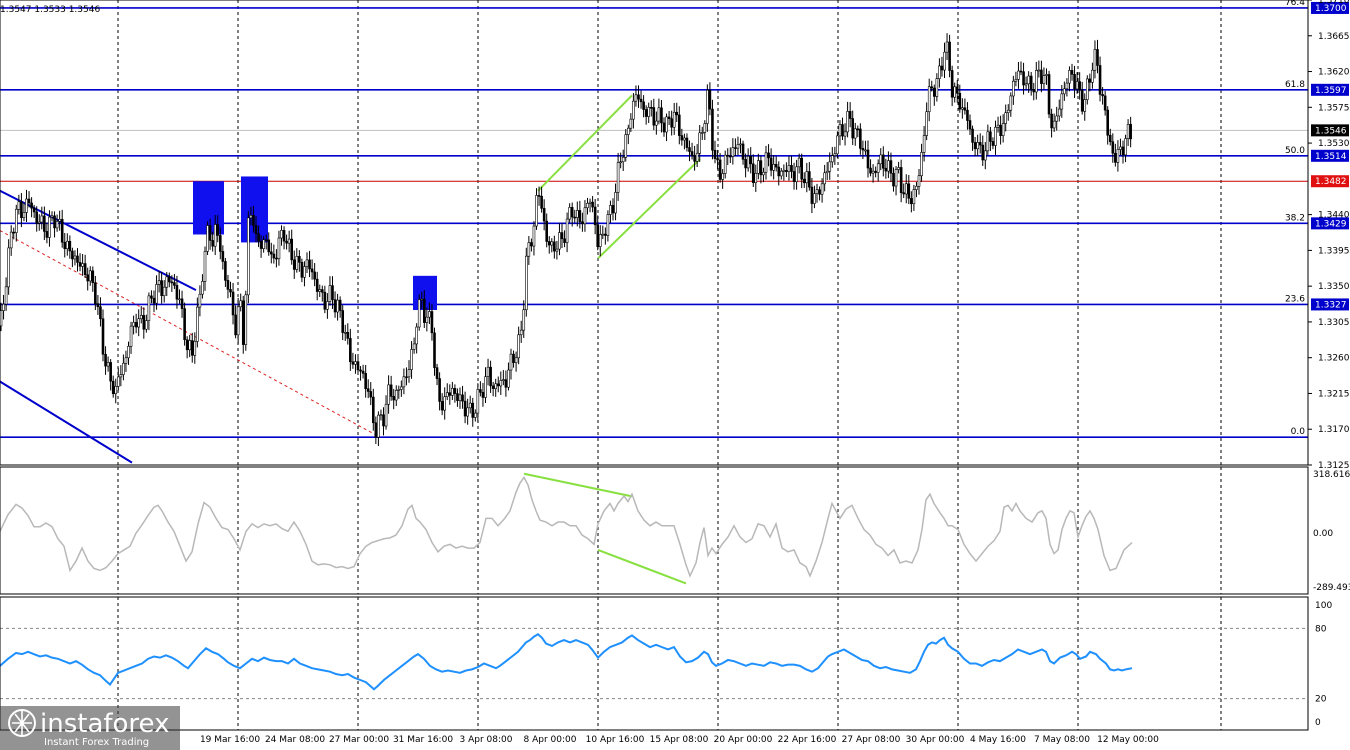 This screenshot has height=750, width=1350. I want to click on current-price-tag-label: 1.3546, so click(1331, 131).